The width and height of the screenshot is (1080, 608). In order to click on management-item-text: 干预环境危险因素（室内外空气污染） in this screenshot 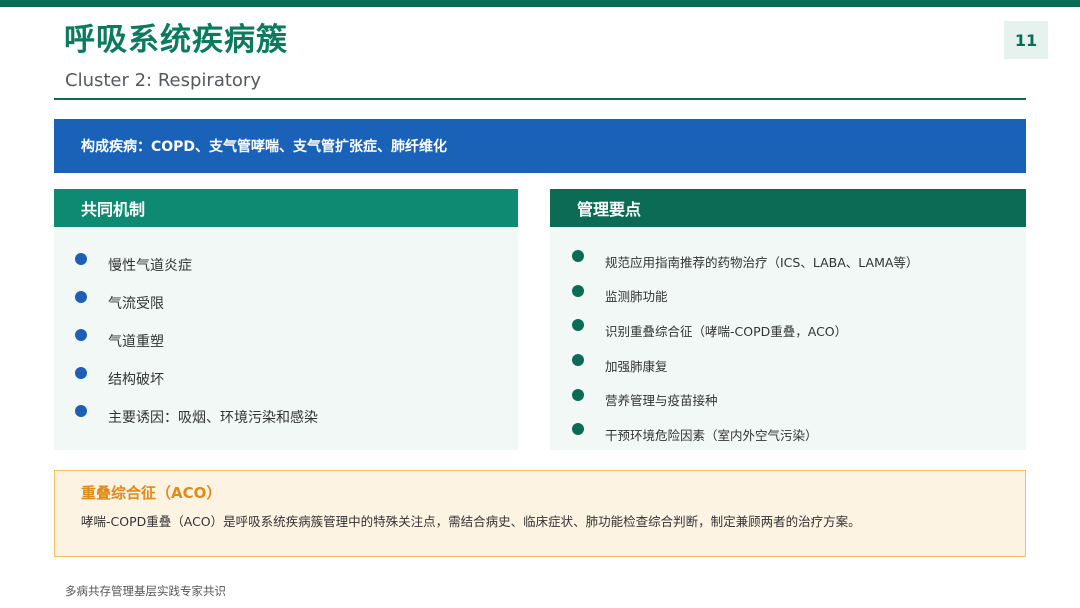, I will do `click(711, 435)`.